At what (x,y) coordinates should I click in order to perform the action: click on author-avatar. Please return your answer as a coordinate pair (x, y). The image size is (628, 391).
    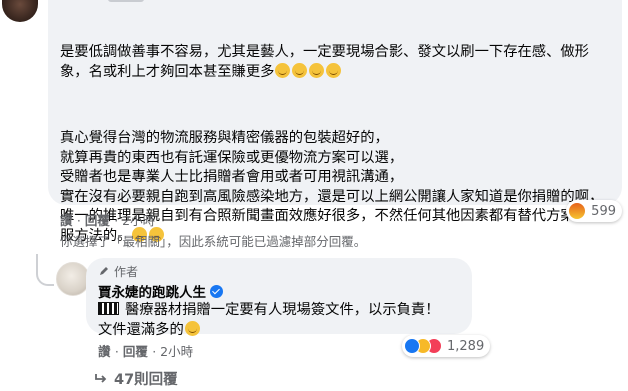
    Looking at the image, I should click on (73, 279).